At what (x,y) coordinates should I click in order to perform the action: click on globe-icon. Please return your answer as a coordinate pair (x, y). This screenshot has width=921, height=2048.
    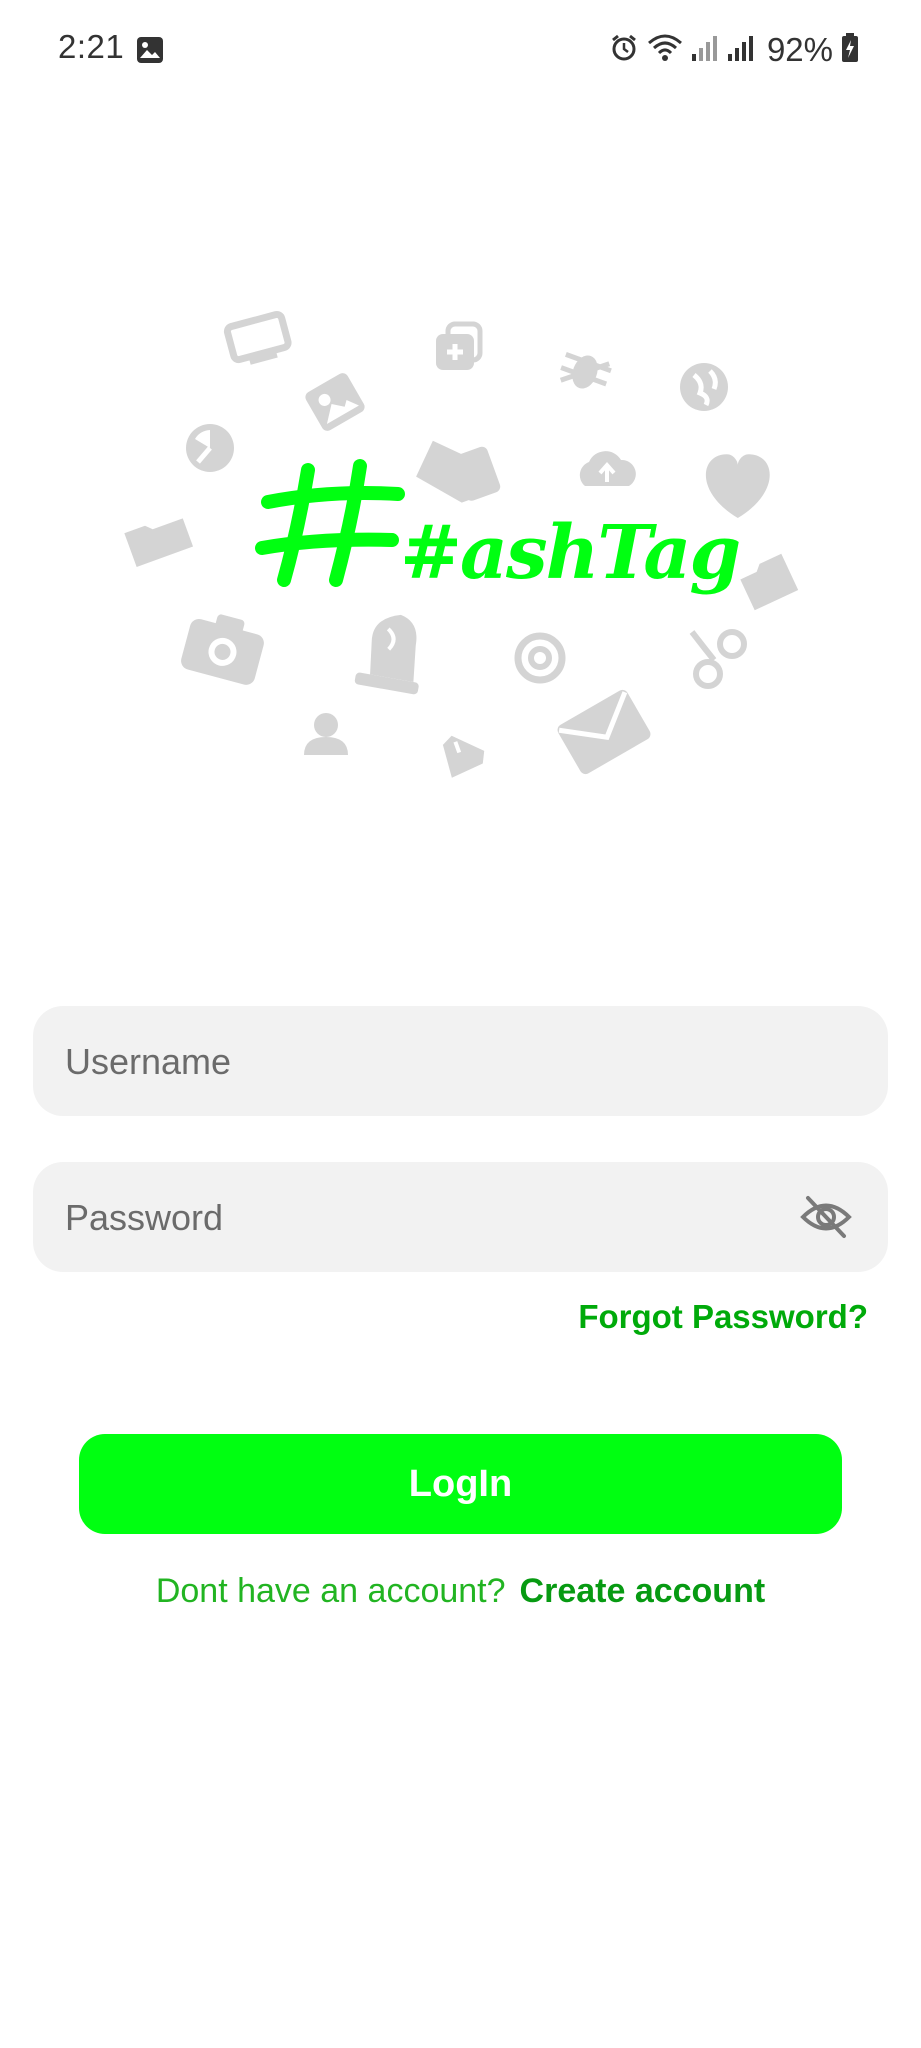
    Looking at the image, I should click on (704, 387).